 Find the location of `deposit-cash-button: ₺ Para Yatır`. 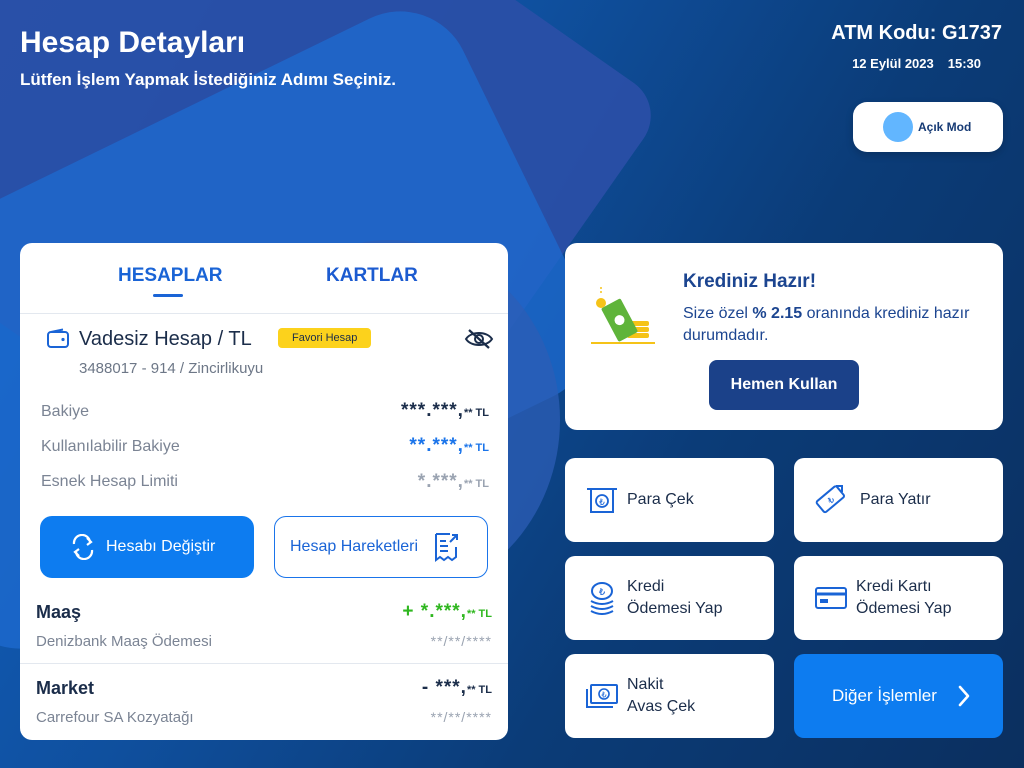

deposit-cash-button: ₺ Para Yatır is located at coordinates (898, 500).